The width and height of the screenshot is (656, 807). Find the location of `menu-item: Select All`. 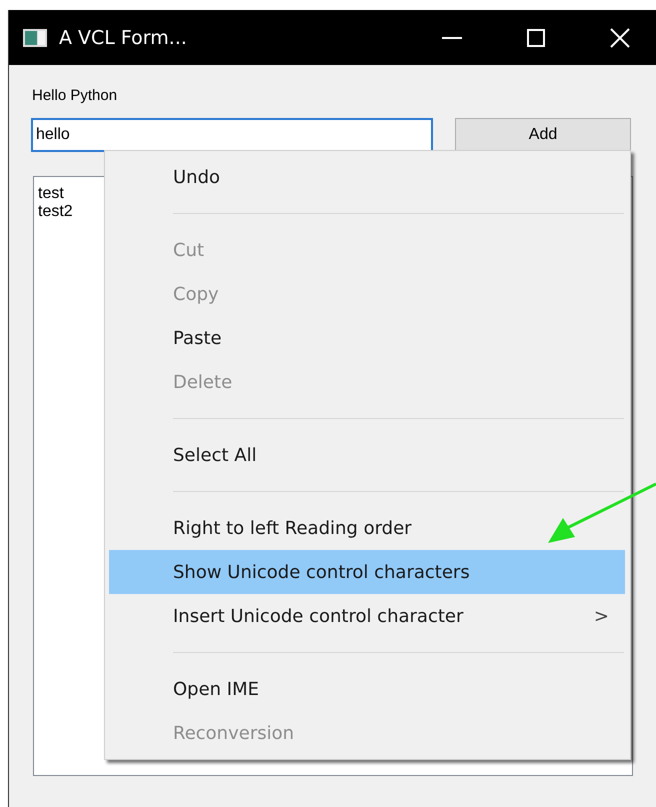

menu-item: Select All is located at coordinates (367, 455).